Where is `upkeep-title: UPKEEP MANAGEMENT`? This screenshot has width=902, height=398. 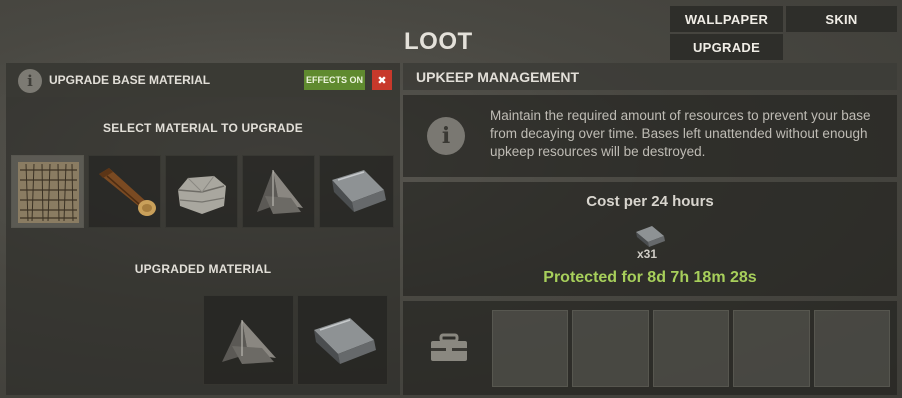
upkeep-title: UPKEEP MANAGEMENT is located at coordinates (498, 76).